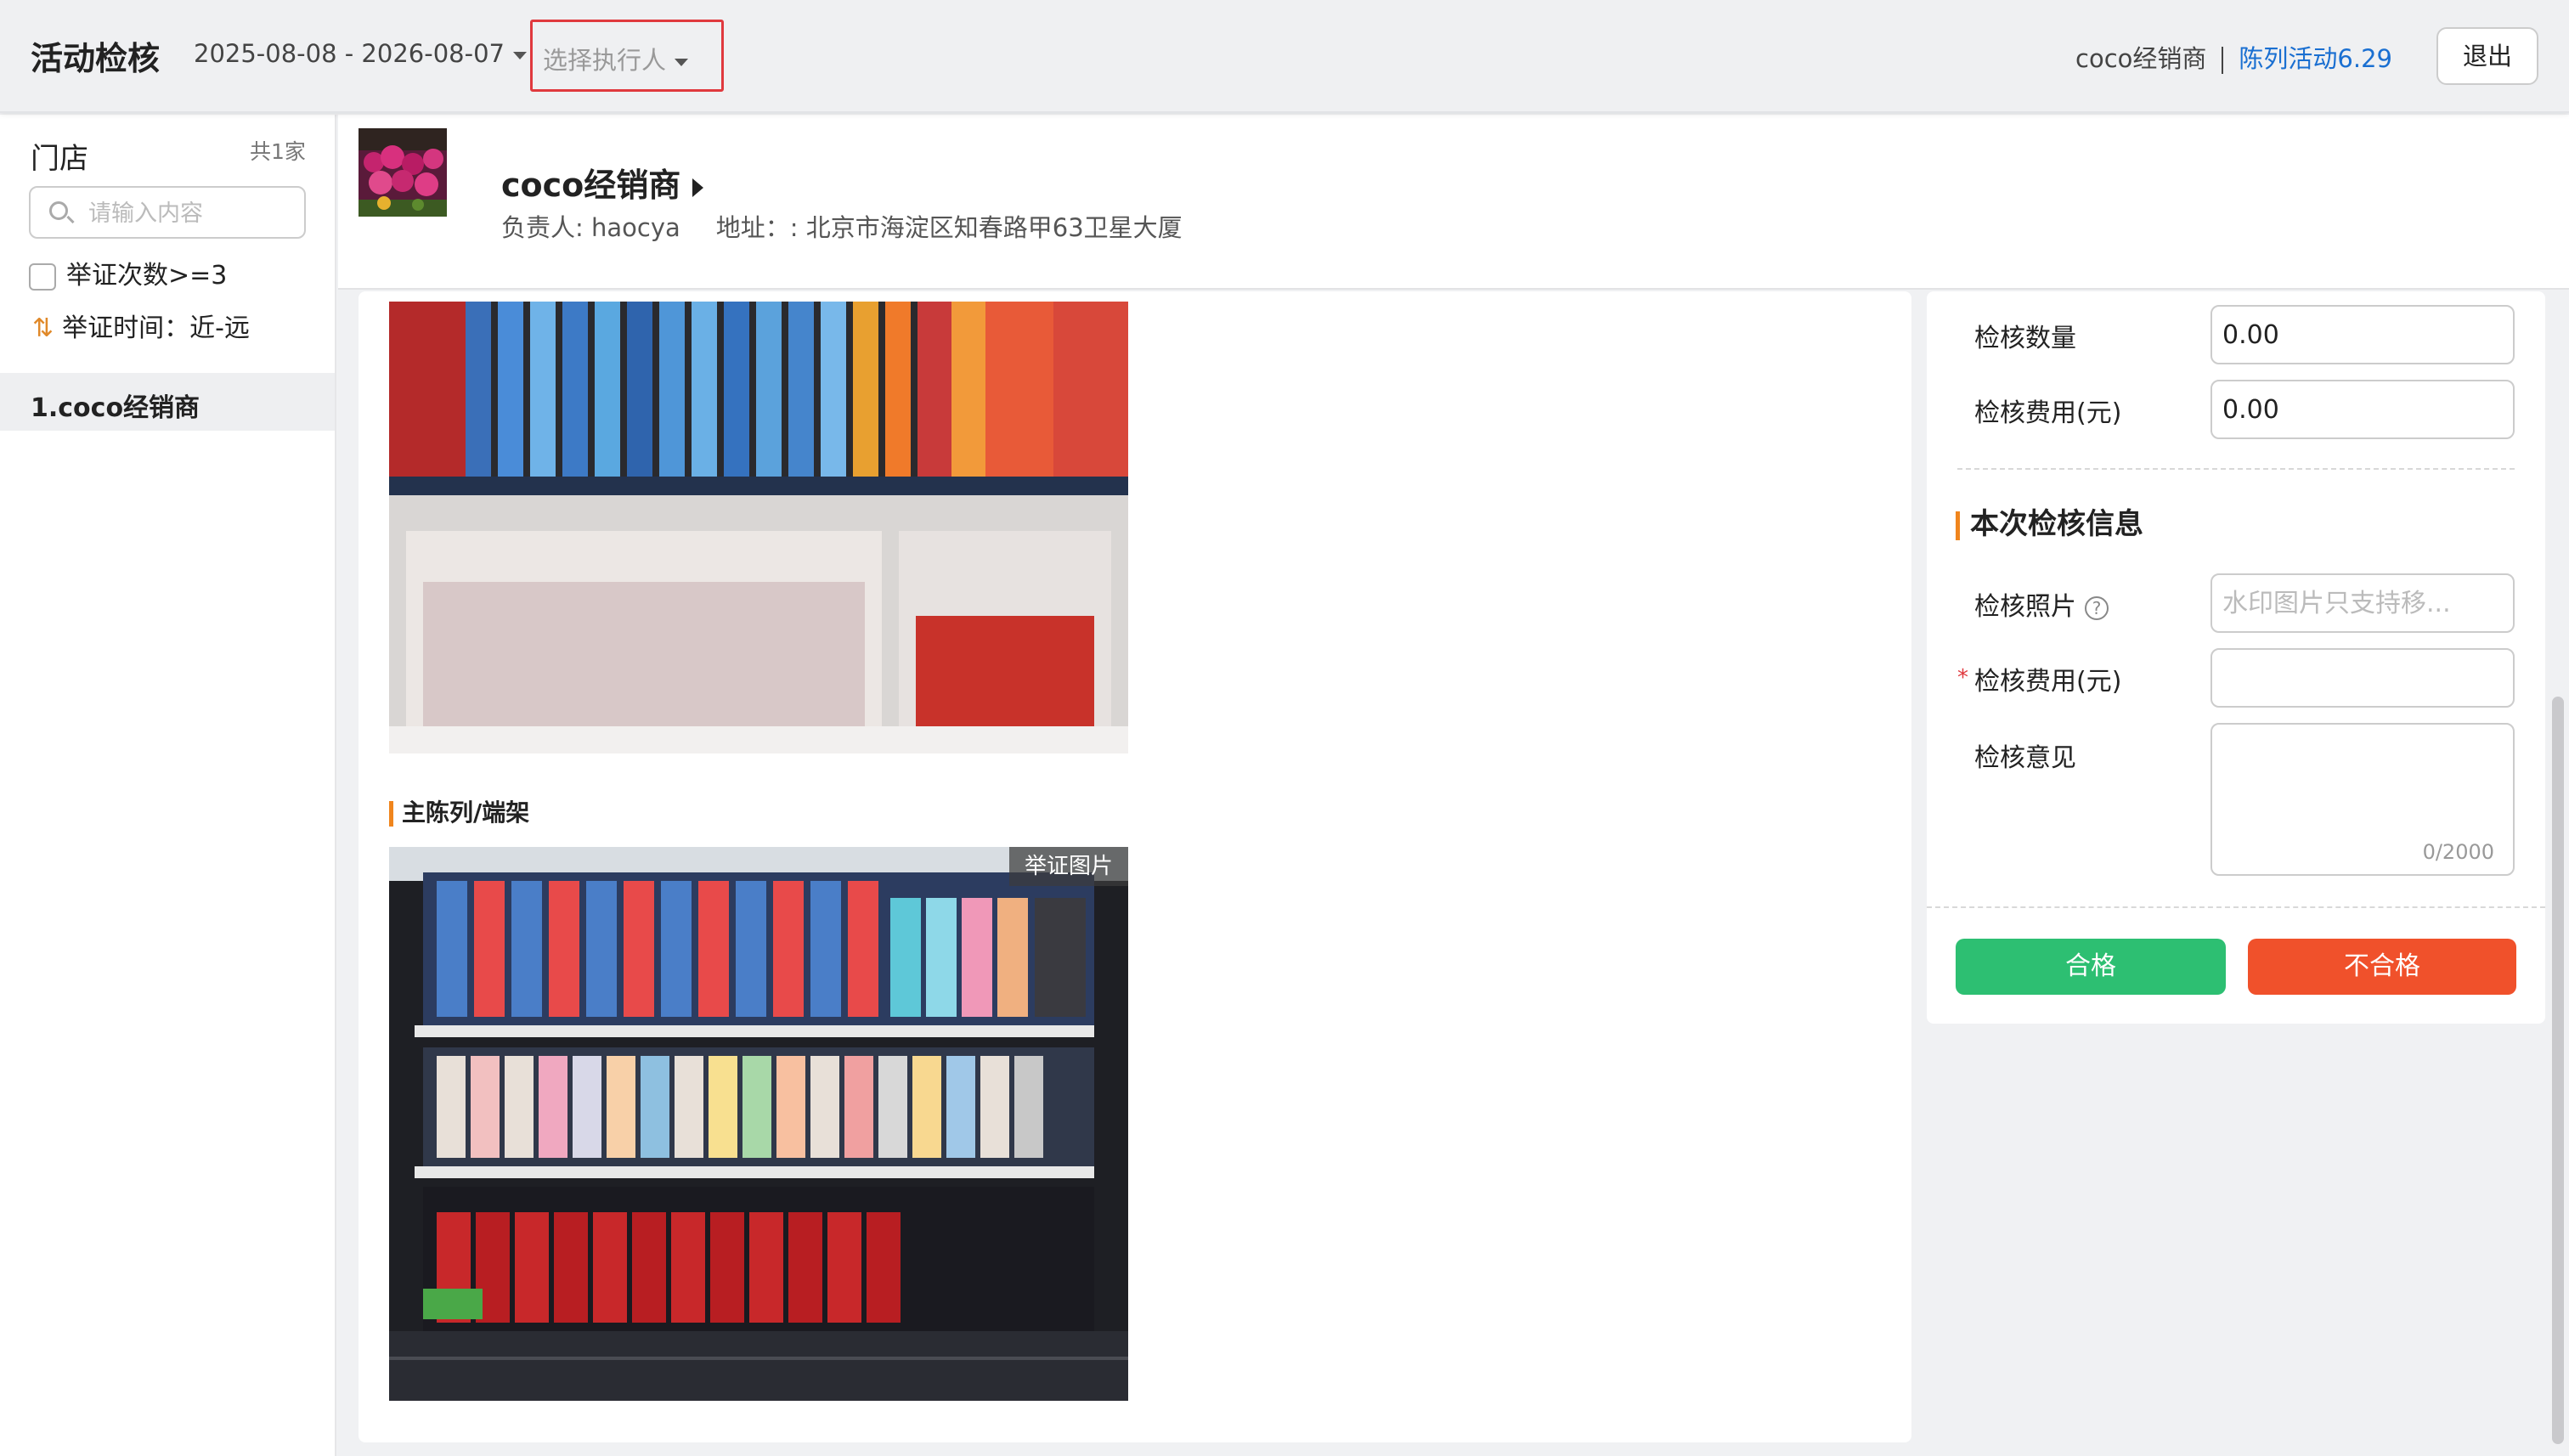  Describe the element at coordinates (349, 53) in the screenshot. I see `date-range-text: 2025-08-08 - 2026-08-07` at that location.